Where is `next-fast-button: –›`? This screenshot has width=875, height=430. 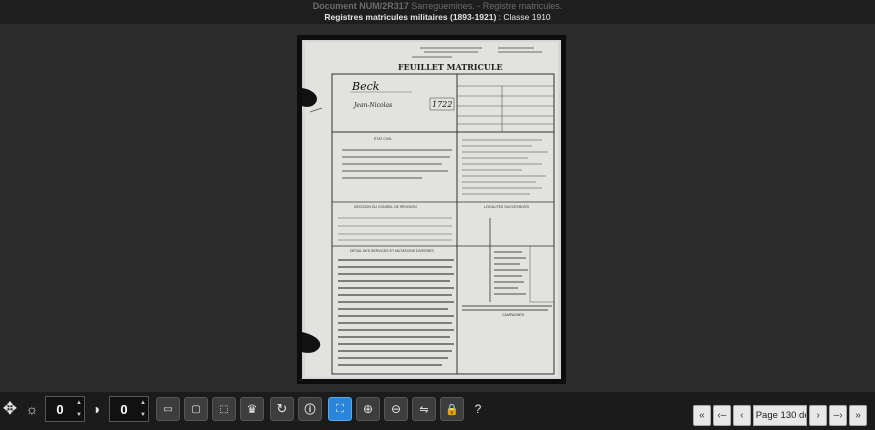
next-fast-button: –› is located at coordinates (838, 415).